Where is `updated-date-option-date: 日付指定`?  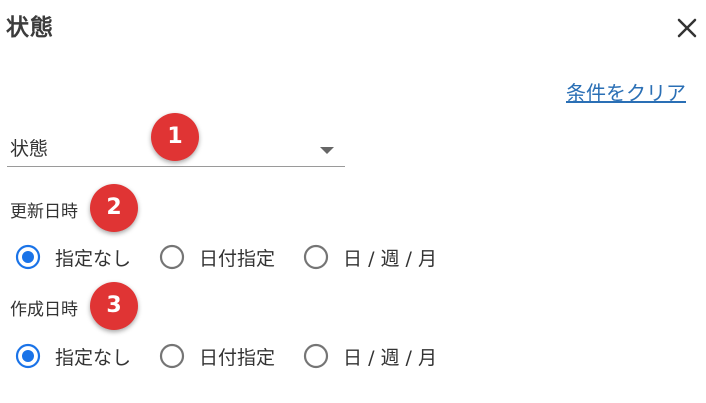 updated-date-option-date: 日付指定 is located at coordinates (217, 257).